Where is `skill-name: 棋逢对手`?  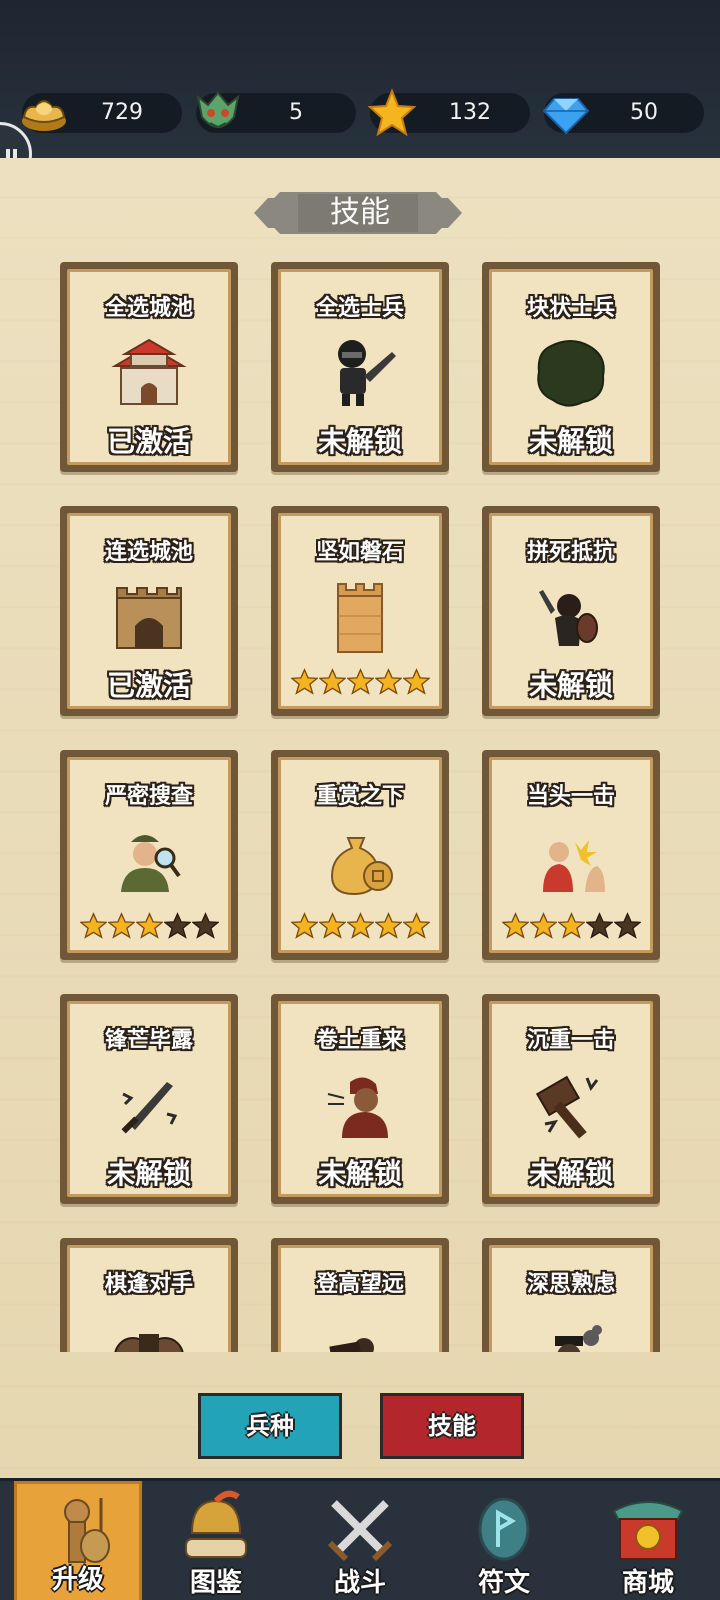
skill-name: 棋逢对手 is located at coordinates (148, 1284).